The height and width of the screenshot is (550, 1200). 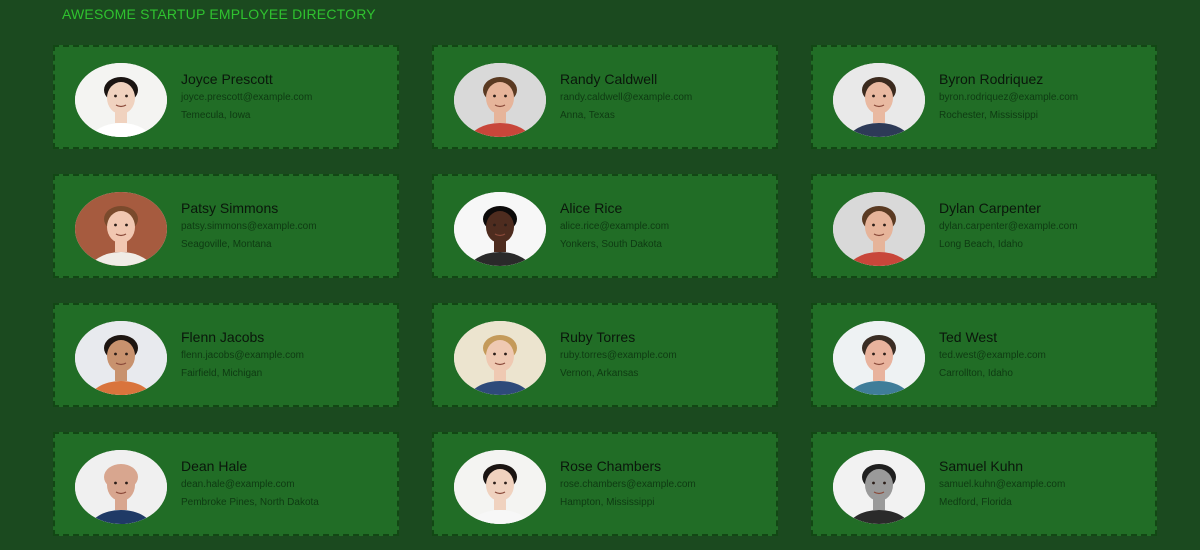 I want to click on employee-location: Pembroke Pines, North Dakota, so click(x=250, y=502).